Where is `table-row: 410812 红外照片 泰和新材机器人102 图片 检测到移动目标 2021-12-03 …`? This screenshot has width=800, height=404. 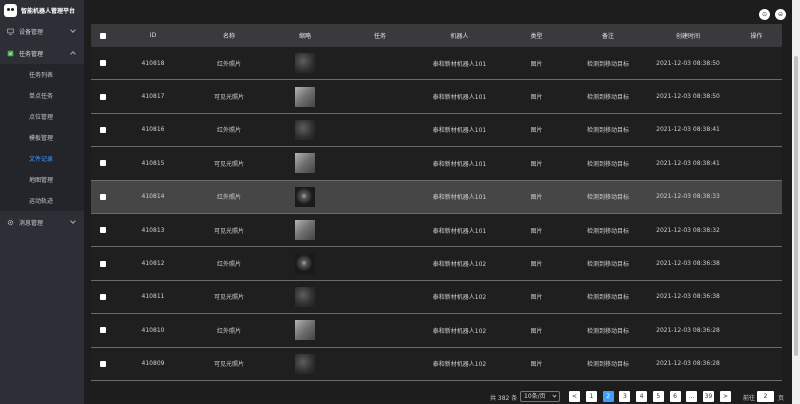 table-row: 410812 红外照片 泰和新材机器人102 图片 检测到移动目标 2021-12-03 … is located at coordinates (436, 264).